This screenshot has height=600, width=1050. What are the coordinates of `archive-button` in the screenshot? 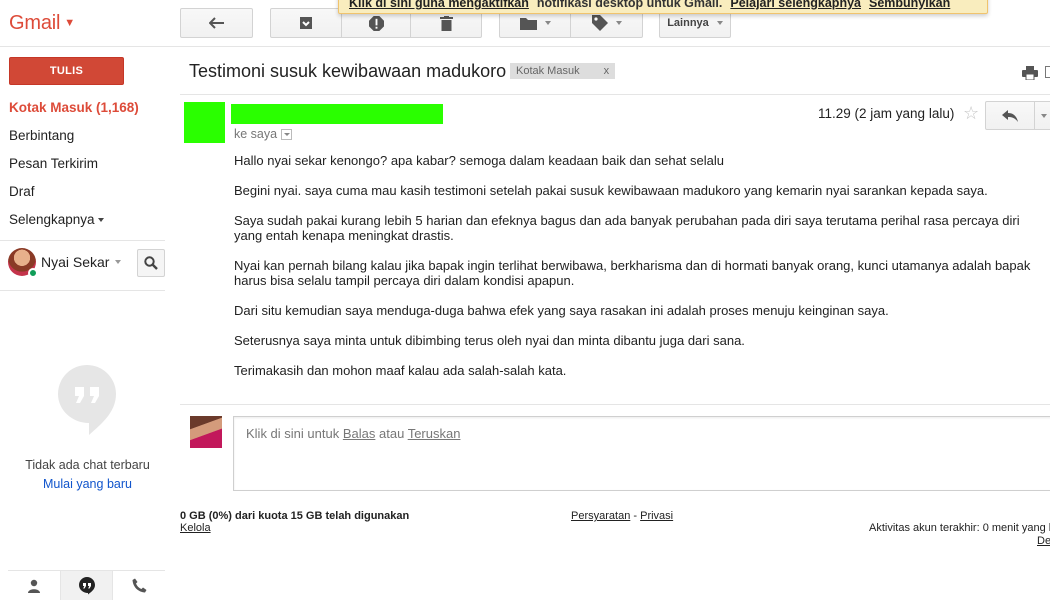 It's located at (306, 23).